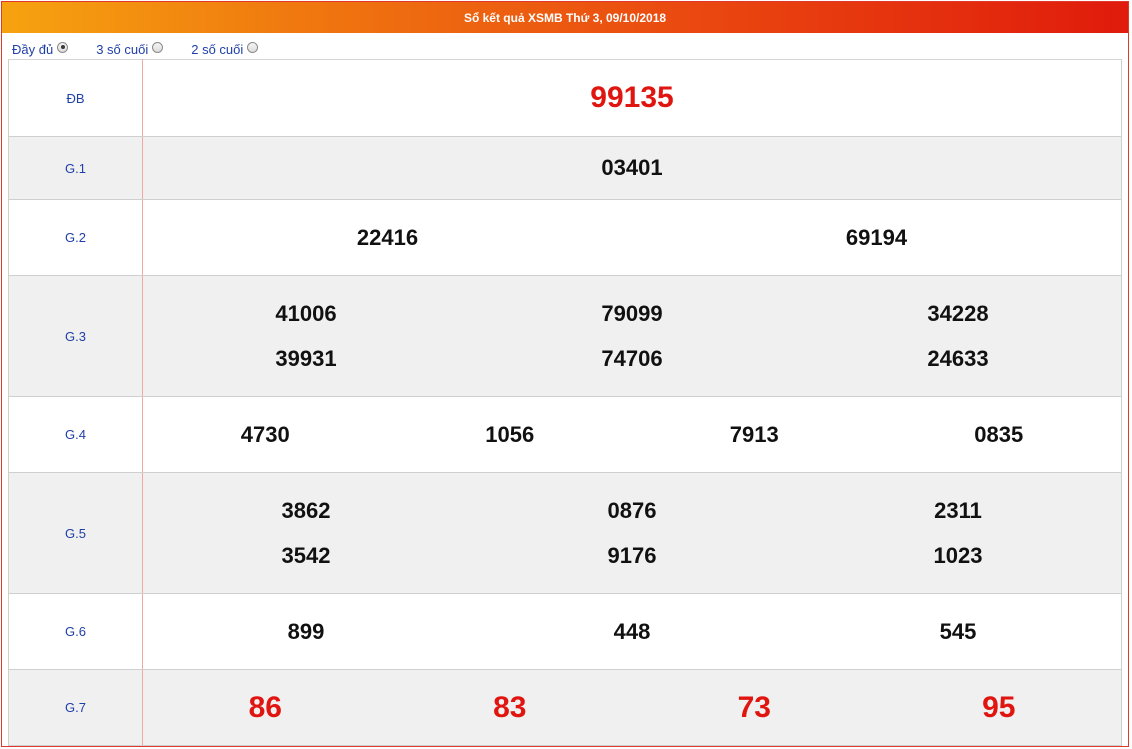 The width and height of the screenshot is (1132, 749). I want to click on option-last-2: 2 số cuối, so click(225, 49).